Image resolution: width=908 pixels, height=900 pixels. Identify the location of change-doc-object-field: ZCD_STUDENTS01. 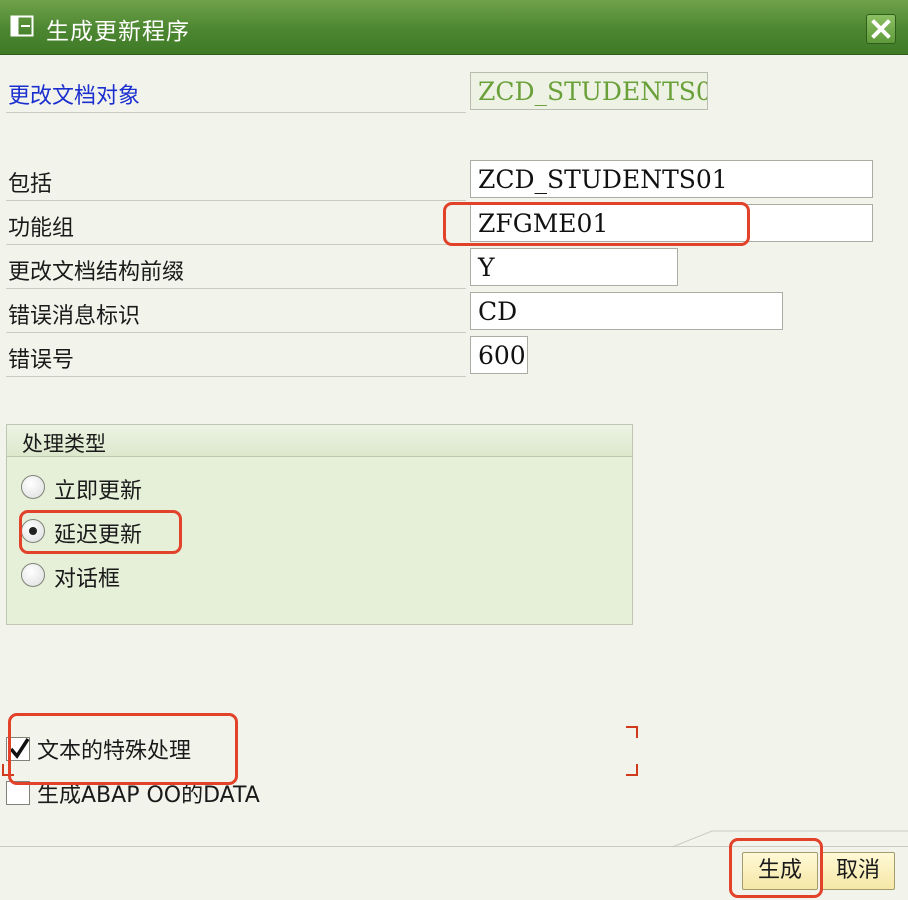
(589, 91).